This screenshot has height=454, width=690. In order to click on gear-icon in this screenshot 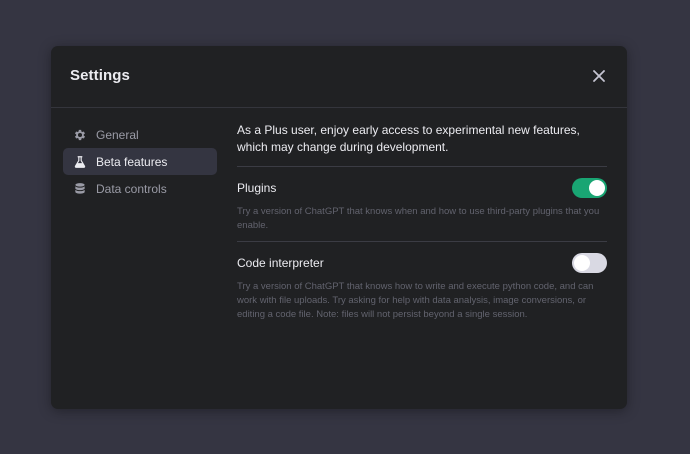, I will do `click(79, 134)`.